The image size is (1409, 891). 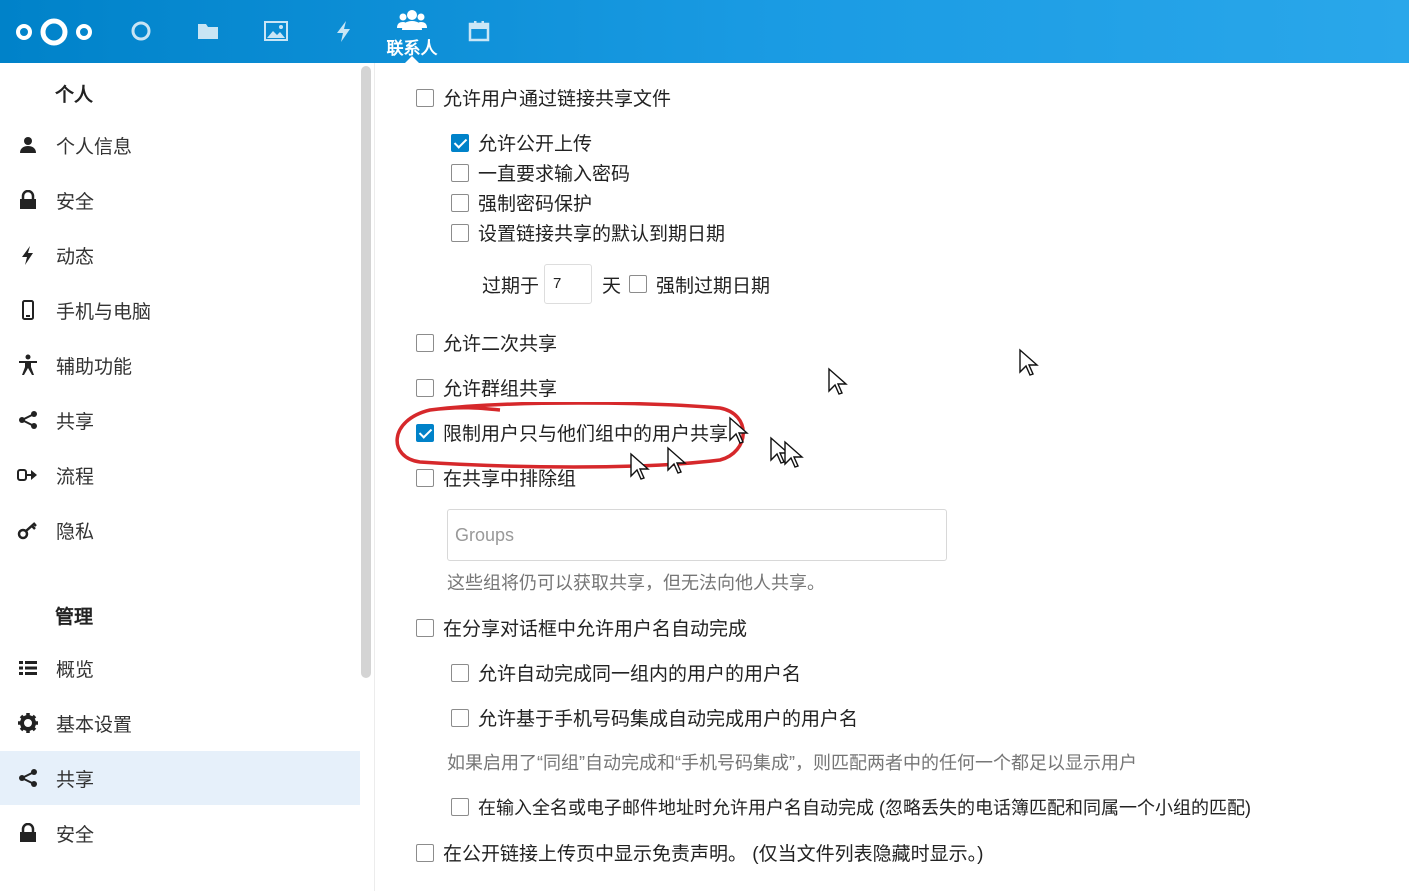 What do you see at coordinates (638, 284) in the screenshot?
I see `enforce-expire-checkbox` at bounding box center [638, 284].